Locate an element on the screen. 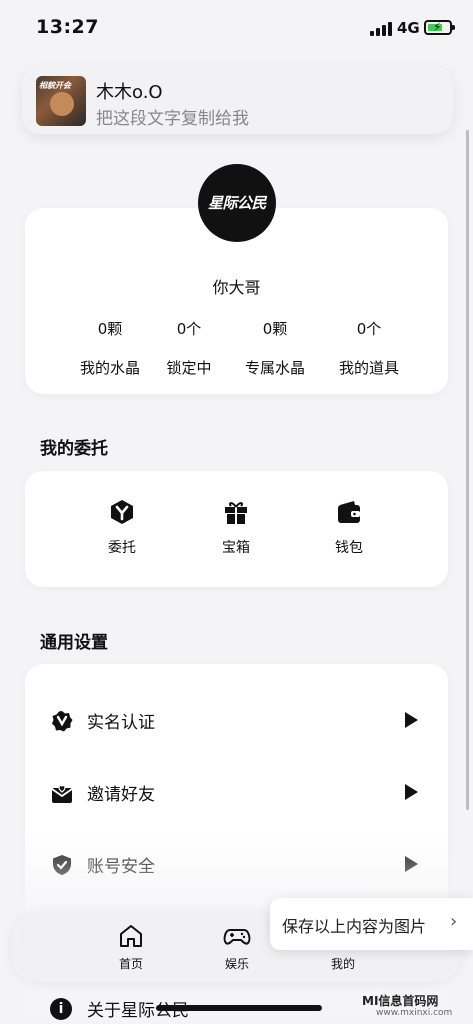 Image resolution: width=473 pixels, height=1024 pixels. banner-thumbnail: 相貌开会 is located at coordinates (61, 101).